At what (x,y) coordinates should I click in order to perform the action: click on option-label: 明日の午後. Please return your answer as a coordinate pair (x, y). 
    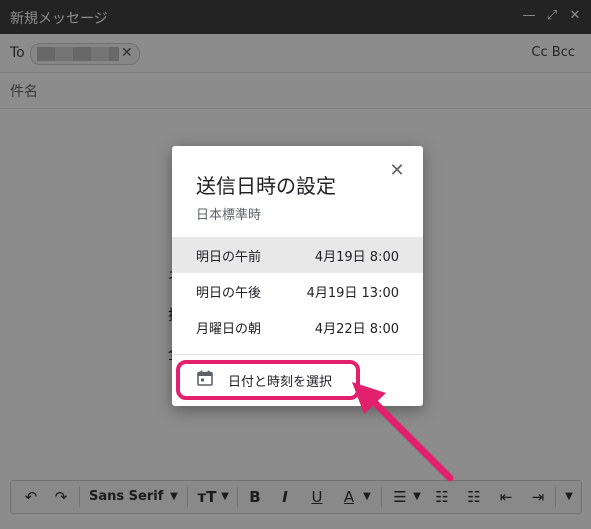
    Looking at the image, I should click on (229, 293).